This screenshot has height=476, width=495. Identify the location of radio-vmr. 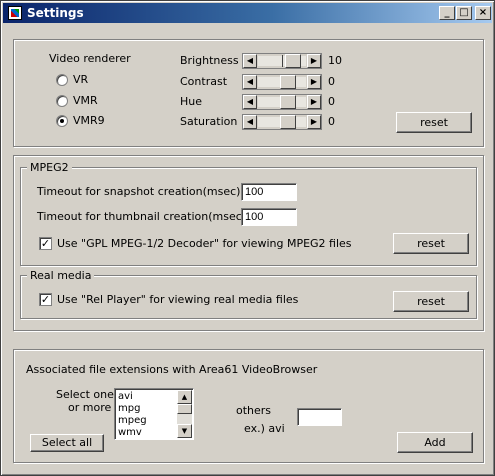
(62, 101).